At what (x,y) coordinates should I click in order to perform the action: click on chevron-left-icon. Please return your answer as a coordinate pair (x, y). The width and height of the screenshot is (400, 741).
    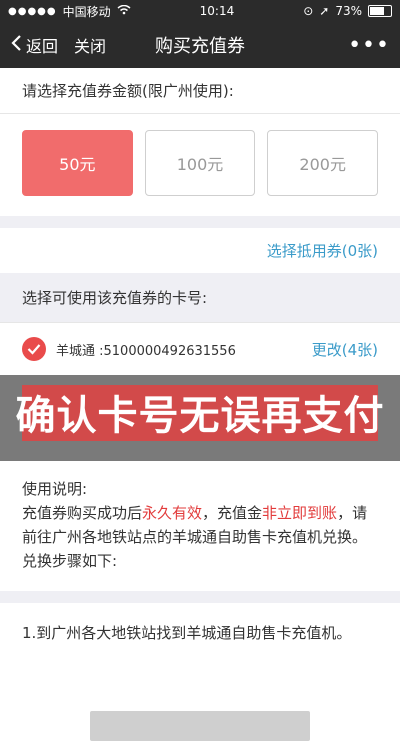
    Looking at the image, I should click on (16, 45).